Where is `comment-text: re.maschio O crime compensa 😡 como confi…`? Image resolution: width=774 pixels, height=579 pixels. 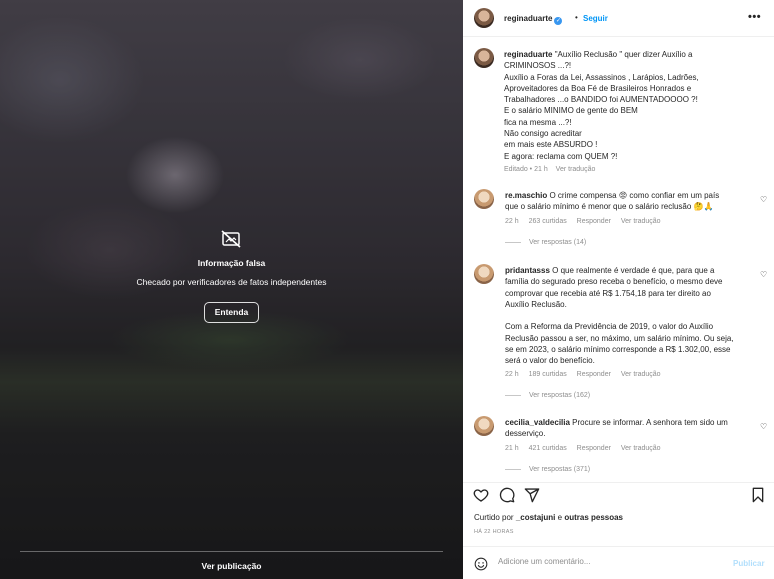
comment-text: re.maschio O crime compensa 😡 como confi… is located at coordinates (612, 201).